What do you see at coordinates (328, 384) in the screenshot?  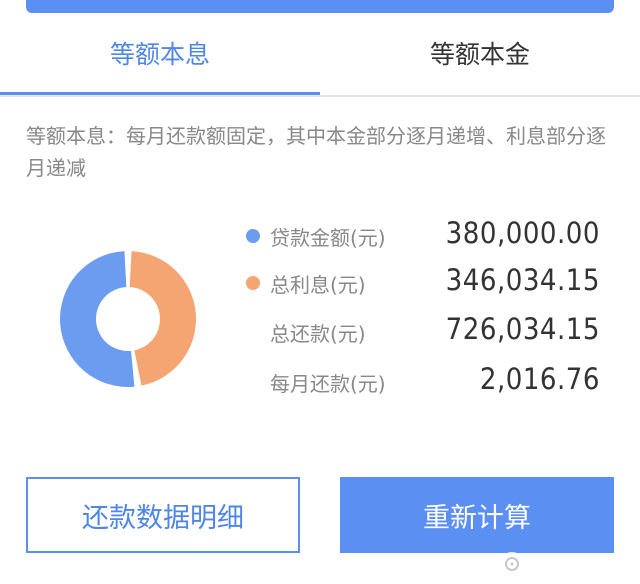 I see `monthly-payment-label: 每月还款(元)` at bounding box center [328, 384].